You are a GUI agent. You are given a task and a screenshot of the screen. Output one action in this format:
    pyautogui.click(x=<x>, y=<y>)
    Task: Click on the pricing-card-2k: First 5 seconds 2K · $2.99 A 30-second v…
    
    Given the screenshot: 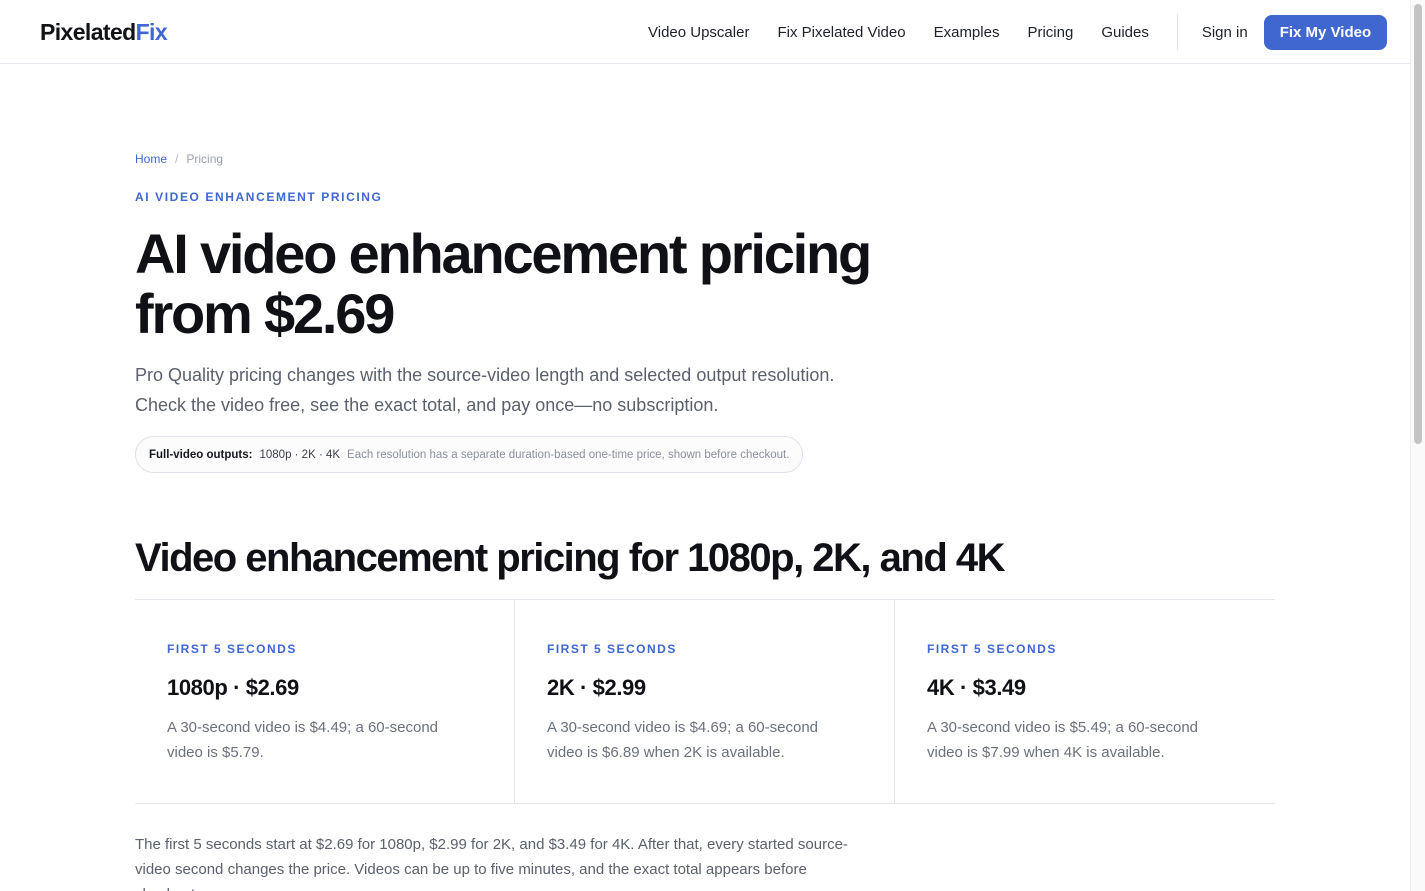 What is the action you would take?
    pyautogui.click(x=705, y=701)
    